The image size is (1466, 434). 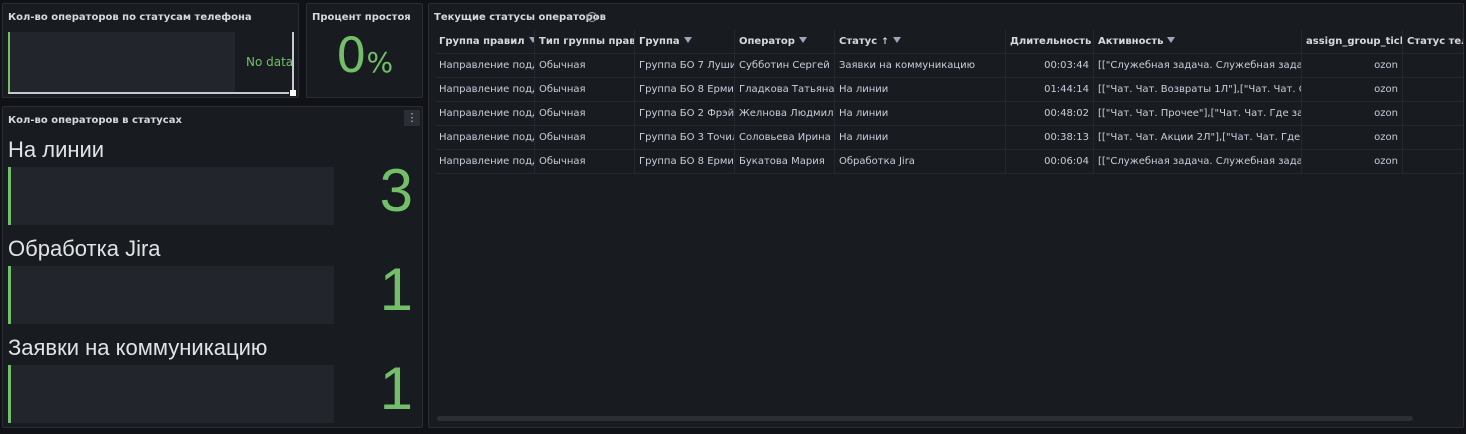 What do you see at coordinates (592, 17) in the screenshot?
I see `info-icon: i` at bounding box center [592, 17].